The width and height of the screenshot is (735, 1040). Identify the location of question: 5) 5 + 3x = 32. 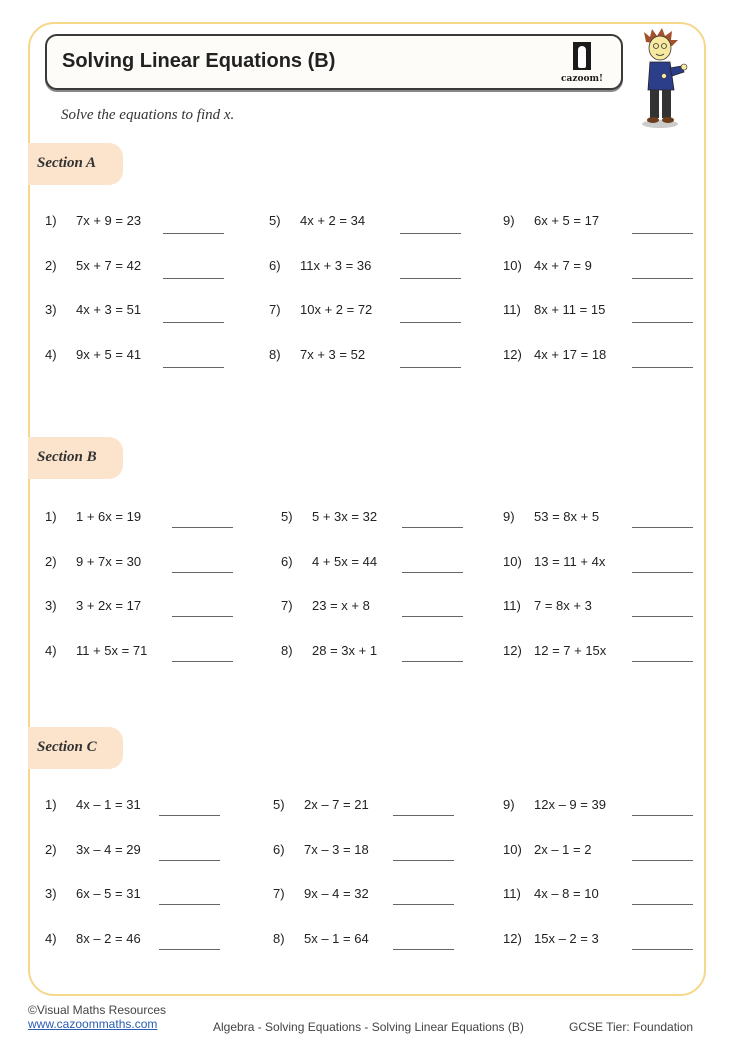
(329, 516).